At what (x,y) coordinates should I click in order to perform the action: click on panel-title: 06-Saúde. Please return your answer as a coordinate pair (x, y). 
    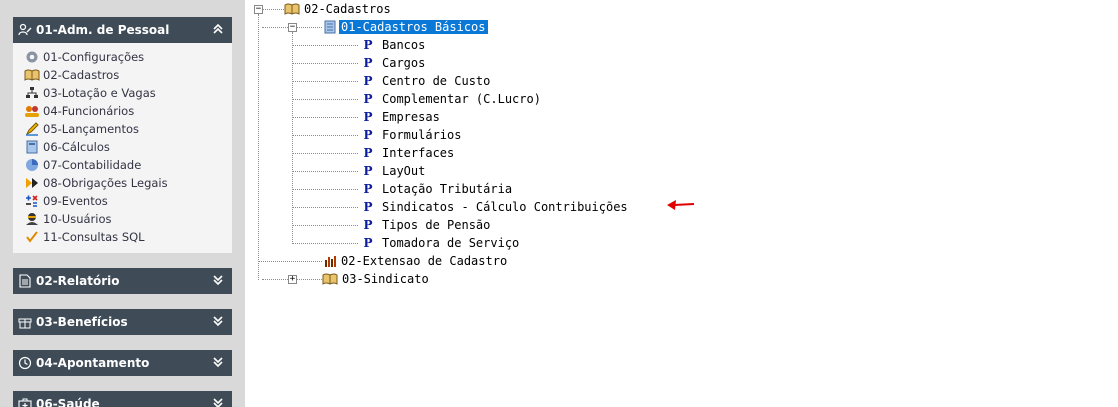
    Looking at the image, I should click on (68, 402).